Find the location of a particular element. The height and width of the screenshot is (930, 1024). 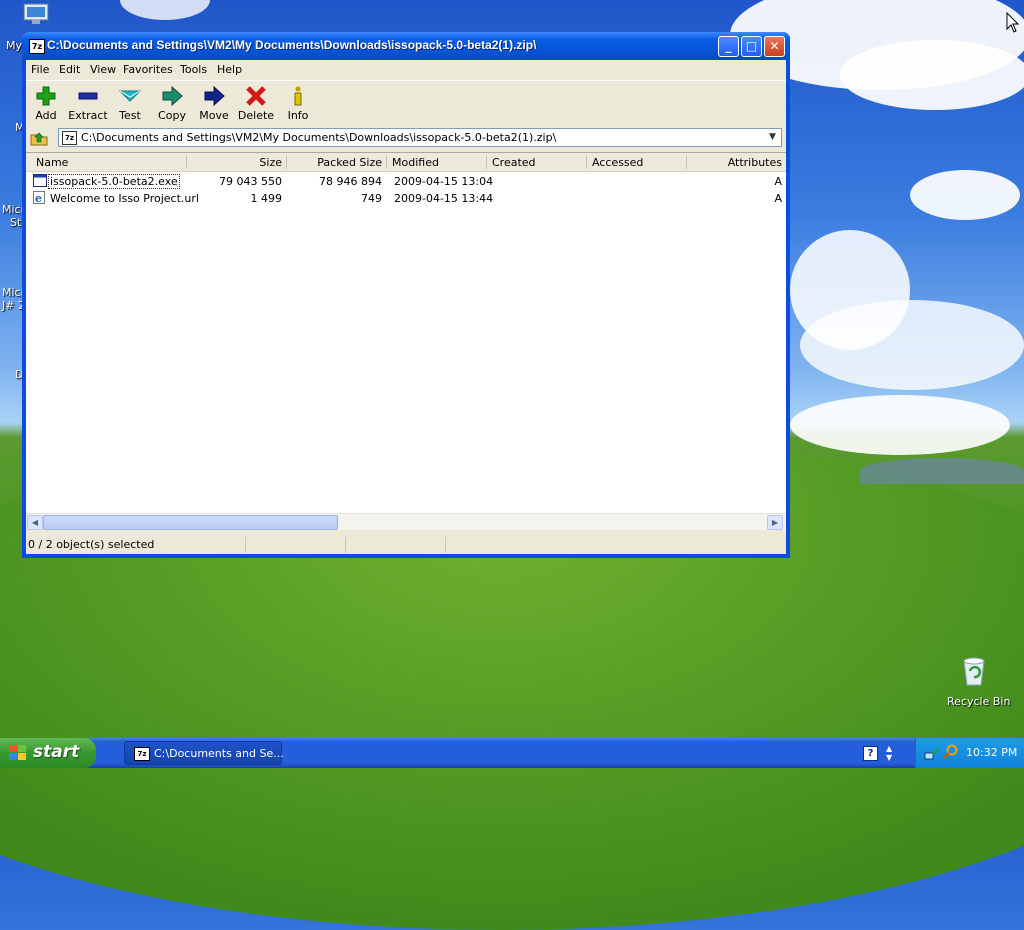

menu-view: View is located at coordinates (103, 69).